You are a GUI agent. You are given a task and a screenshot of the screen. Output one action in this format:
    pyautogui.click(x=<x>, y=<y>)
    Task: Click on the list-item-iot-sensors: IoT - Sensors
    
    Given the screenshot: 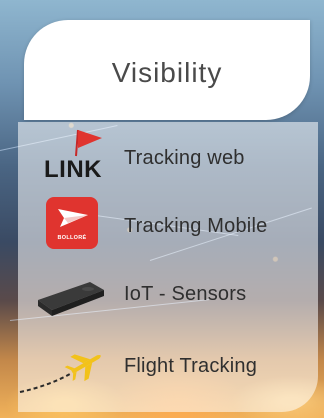 What is the action you would take?
    pyautogui.click(x=168, y=294)
    